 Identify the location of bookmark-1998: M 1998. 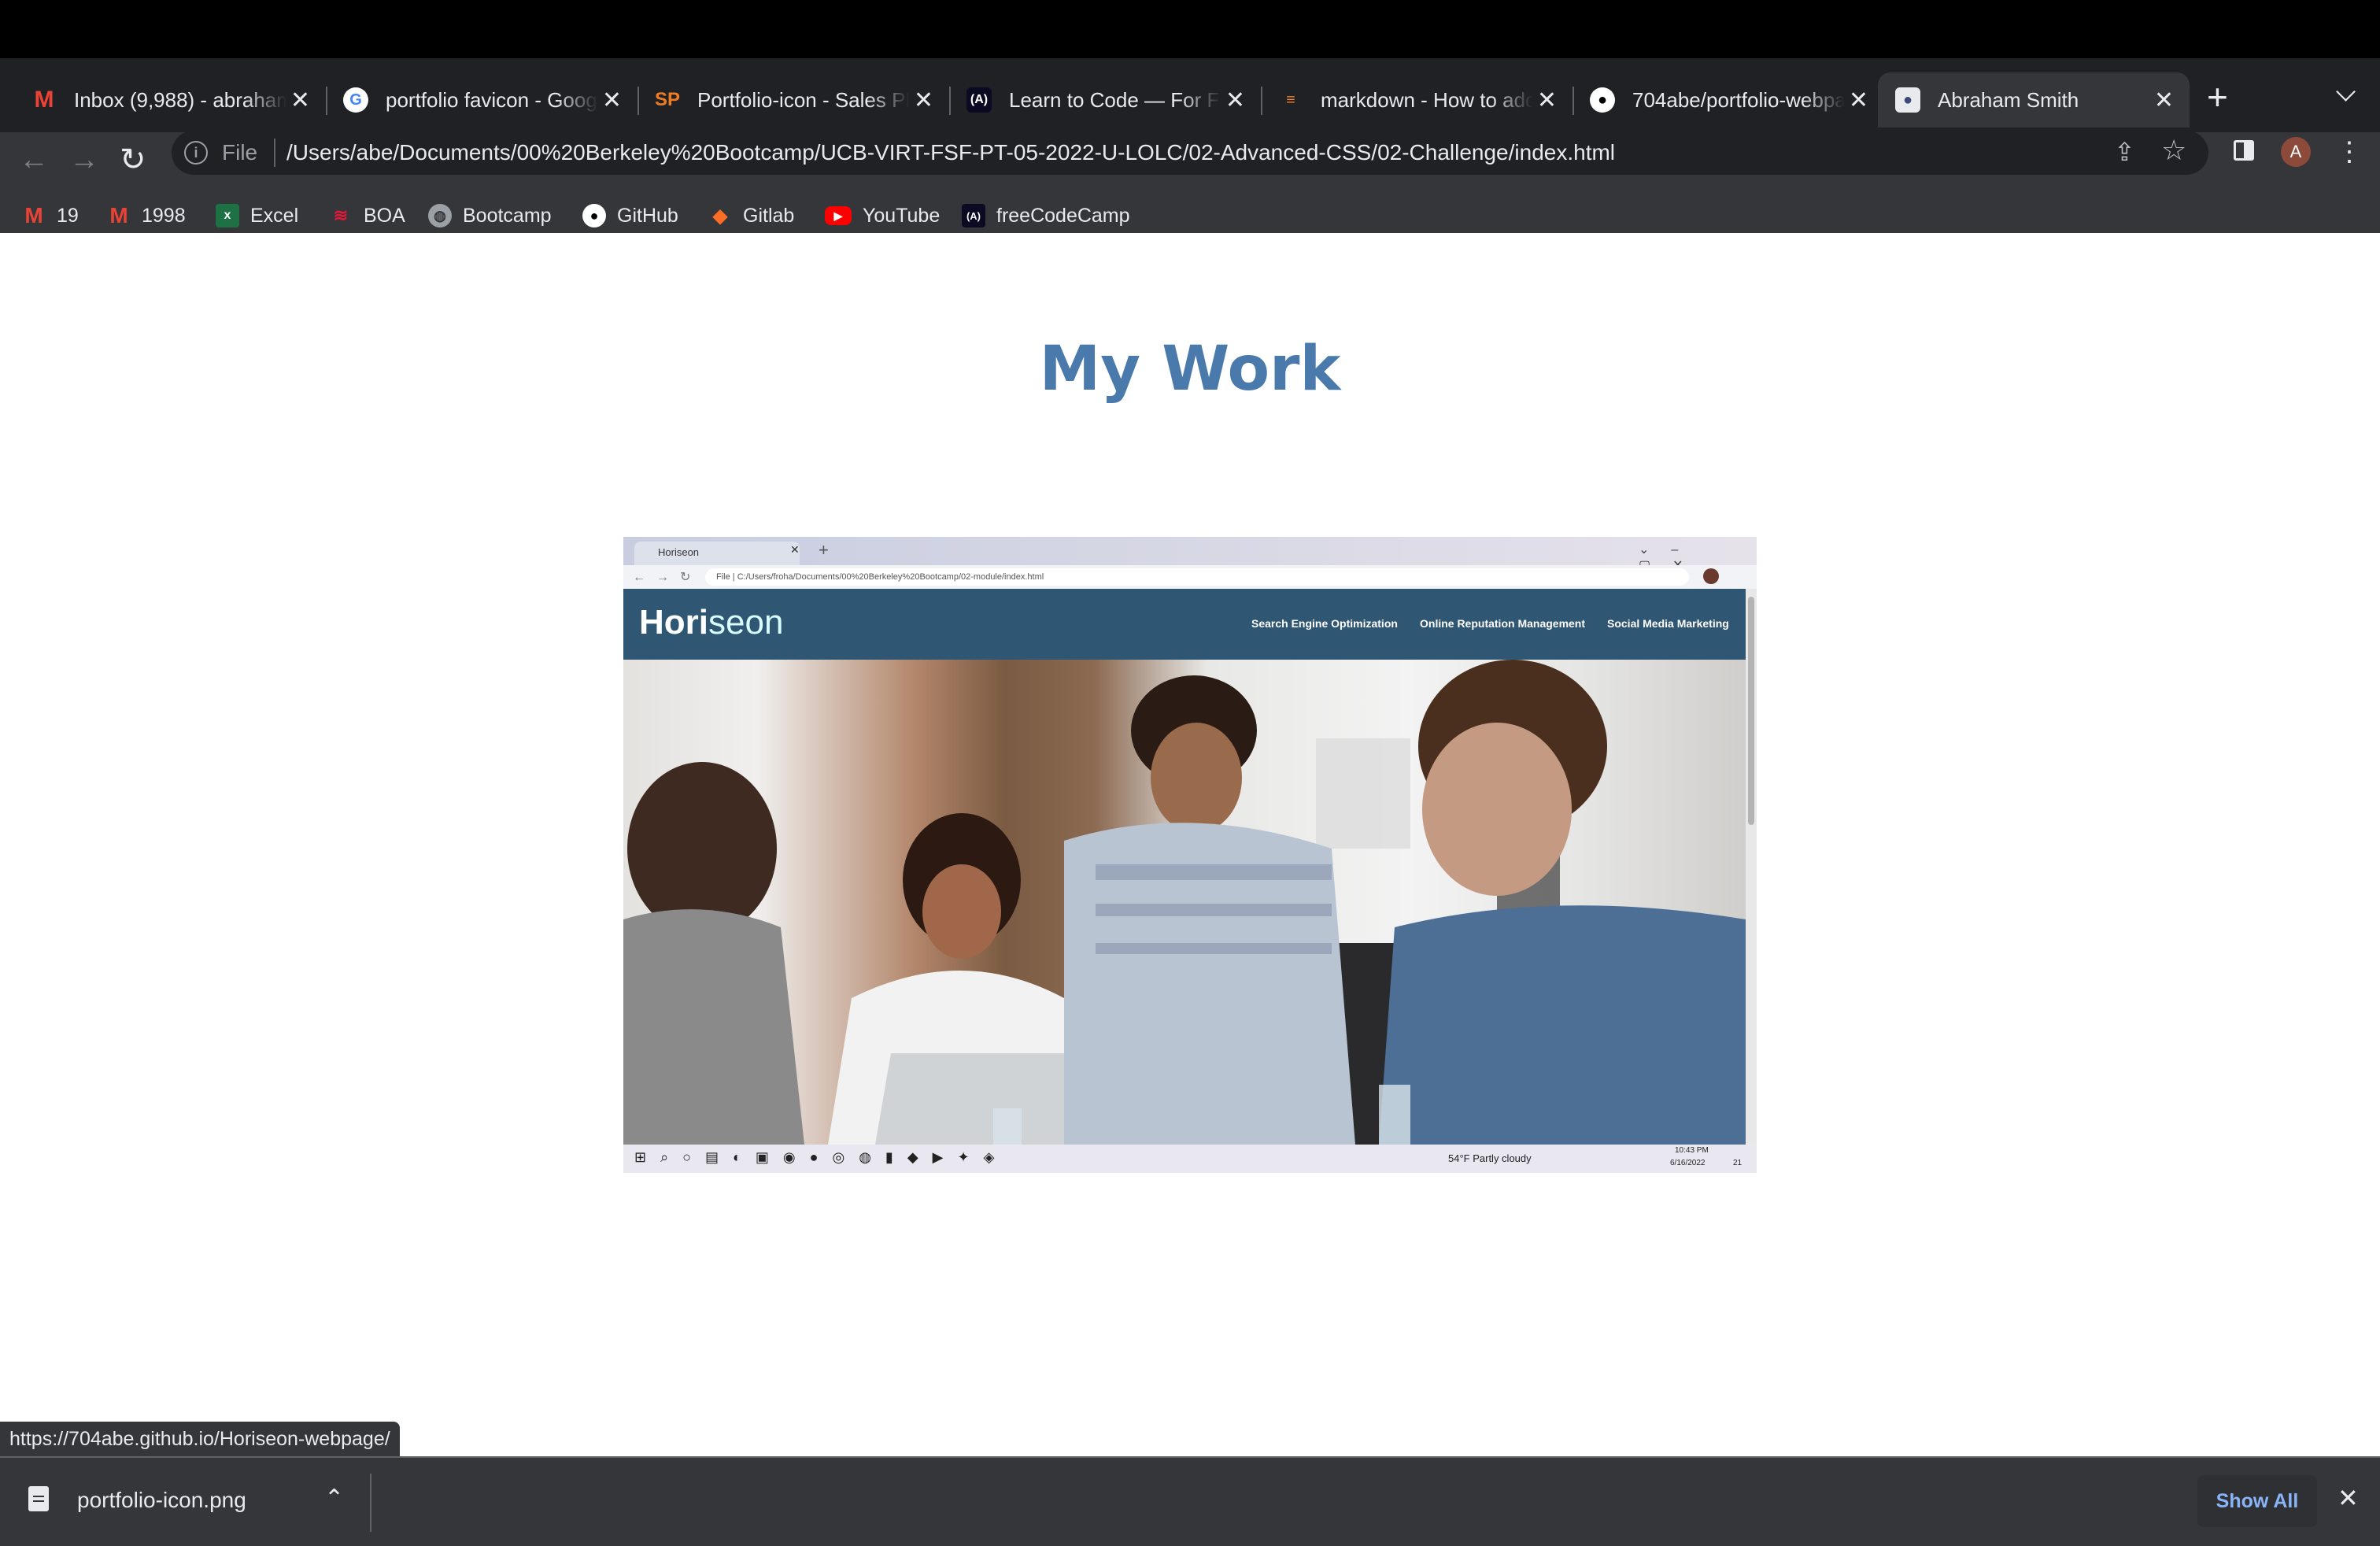
(146, 216).